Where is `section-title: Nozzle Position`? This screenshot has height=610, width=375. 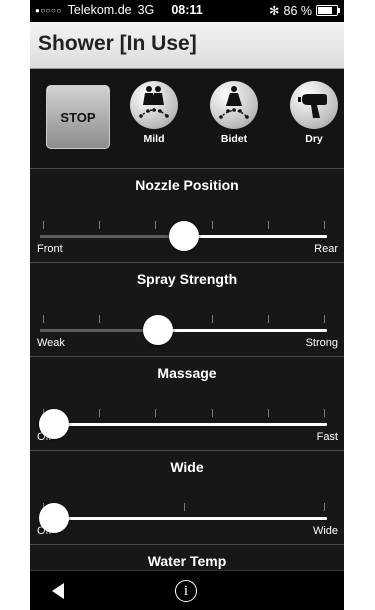
section-title: Nozzle Position is located at coordinates (187, 185).